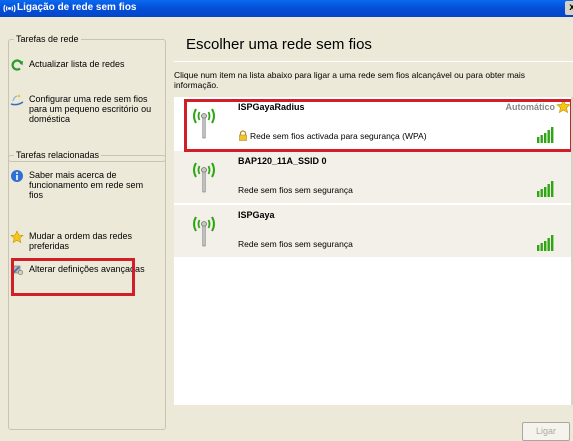 This screenshot has width=573, height=441. Describe the element at coordinates (58, 155) in the screenshot. I see `related-tasks-title: Tarefas relacionadas` at that location.